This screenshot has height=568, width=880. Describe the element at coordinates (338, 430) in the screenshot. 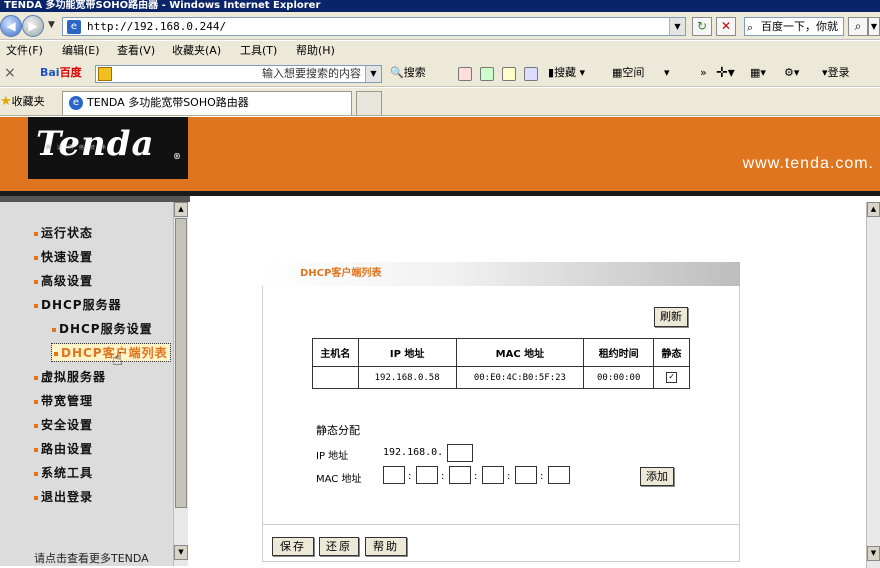

I see `static-assign-title: 静态分配` at that location.